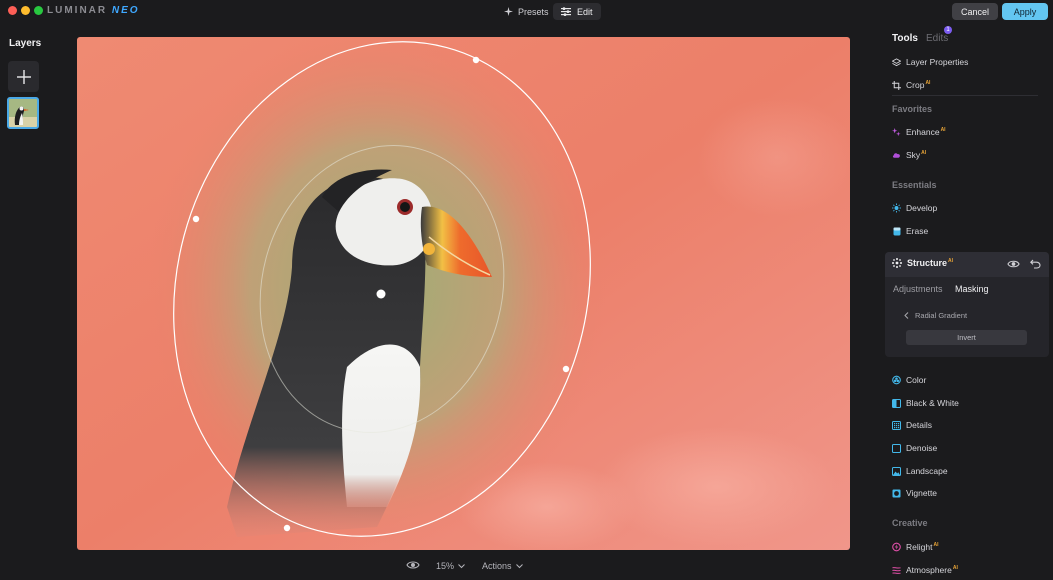  Describe the element at coordinates (948, 30) in the screenshot. I see `edits-count-badge: 1` at that location.